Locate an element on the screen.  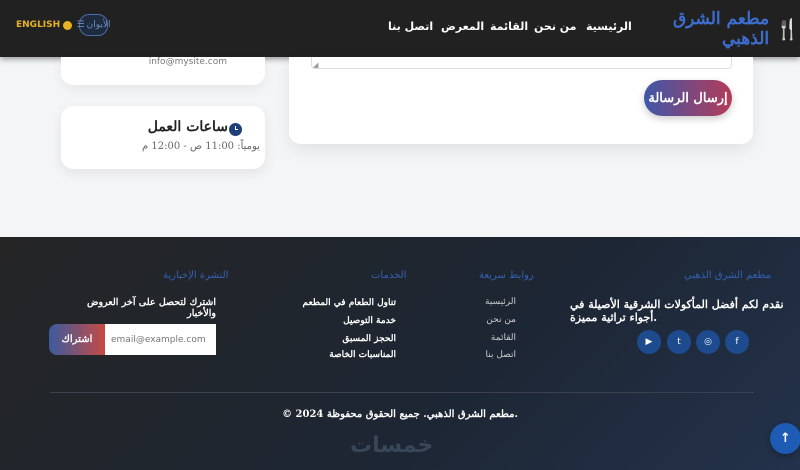
contact-email: info@mysite.com is located at coordinates (187, 62).